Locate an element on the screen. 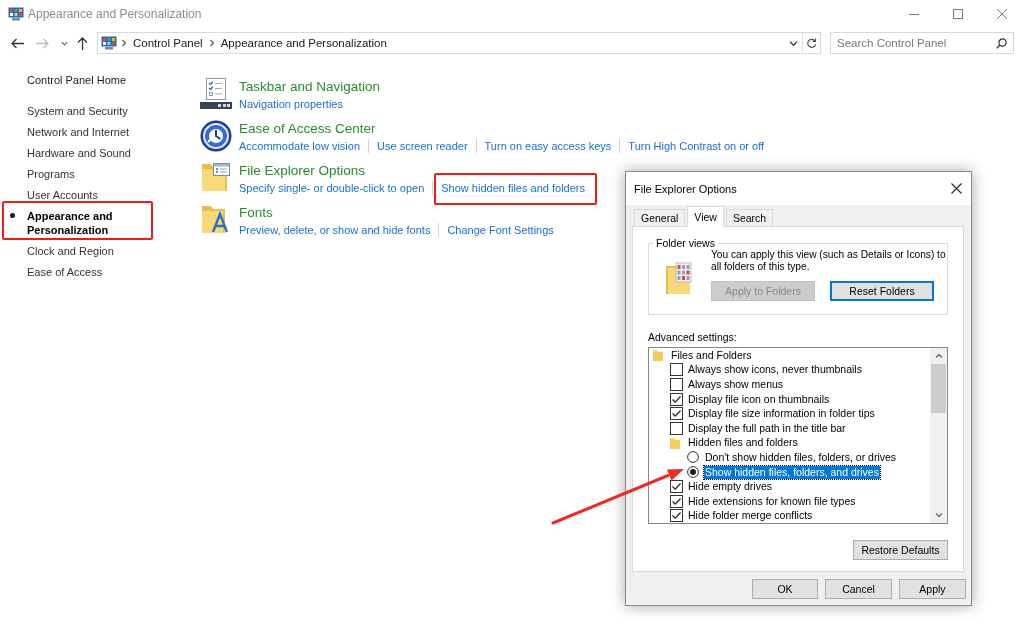  sidebar-link: System and Security is located at coordinates (77, 110).